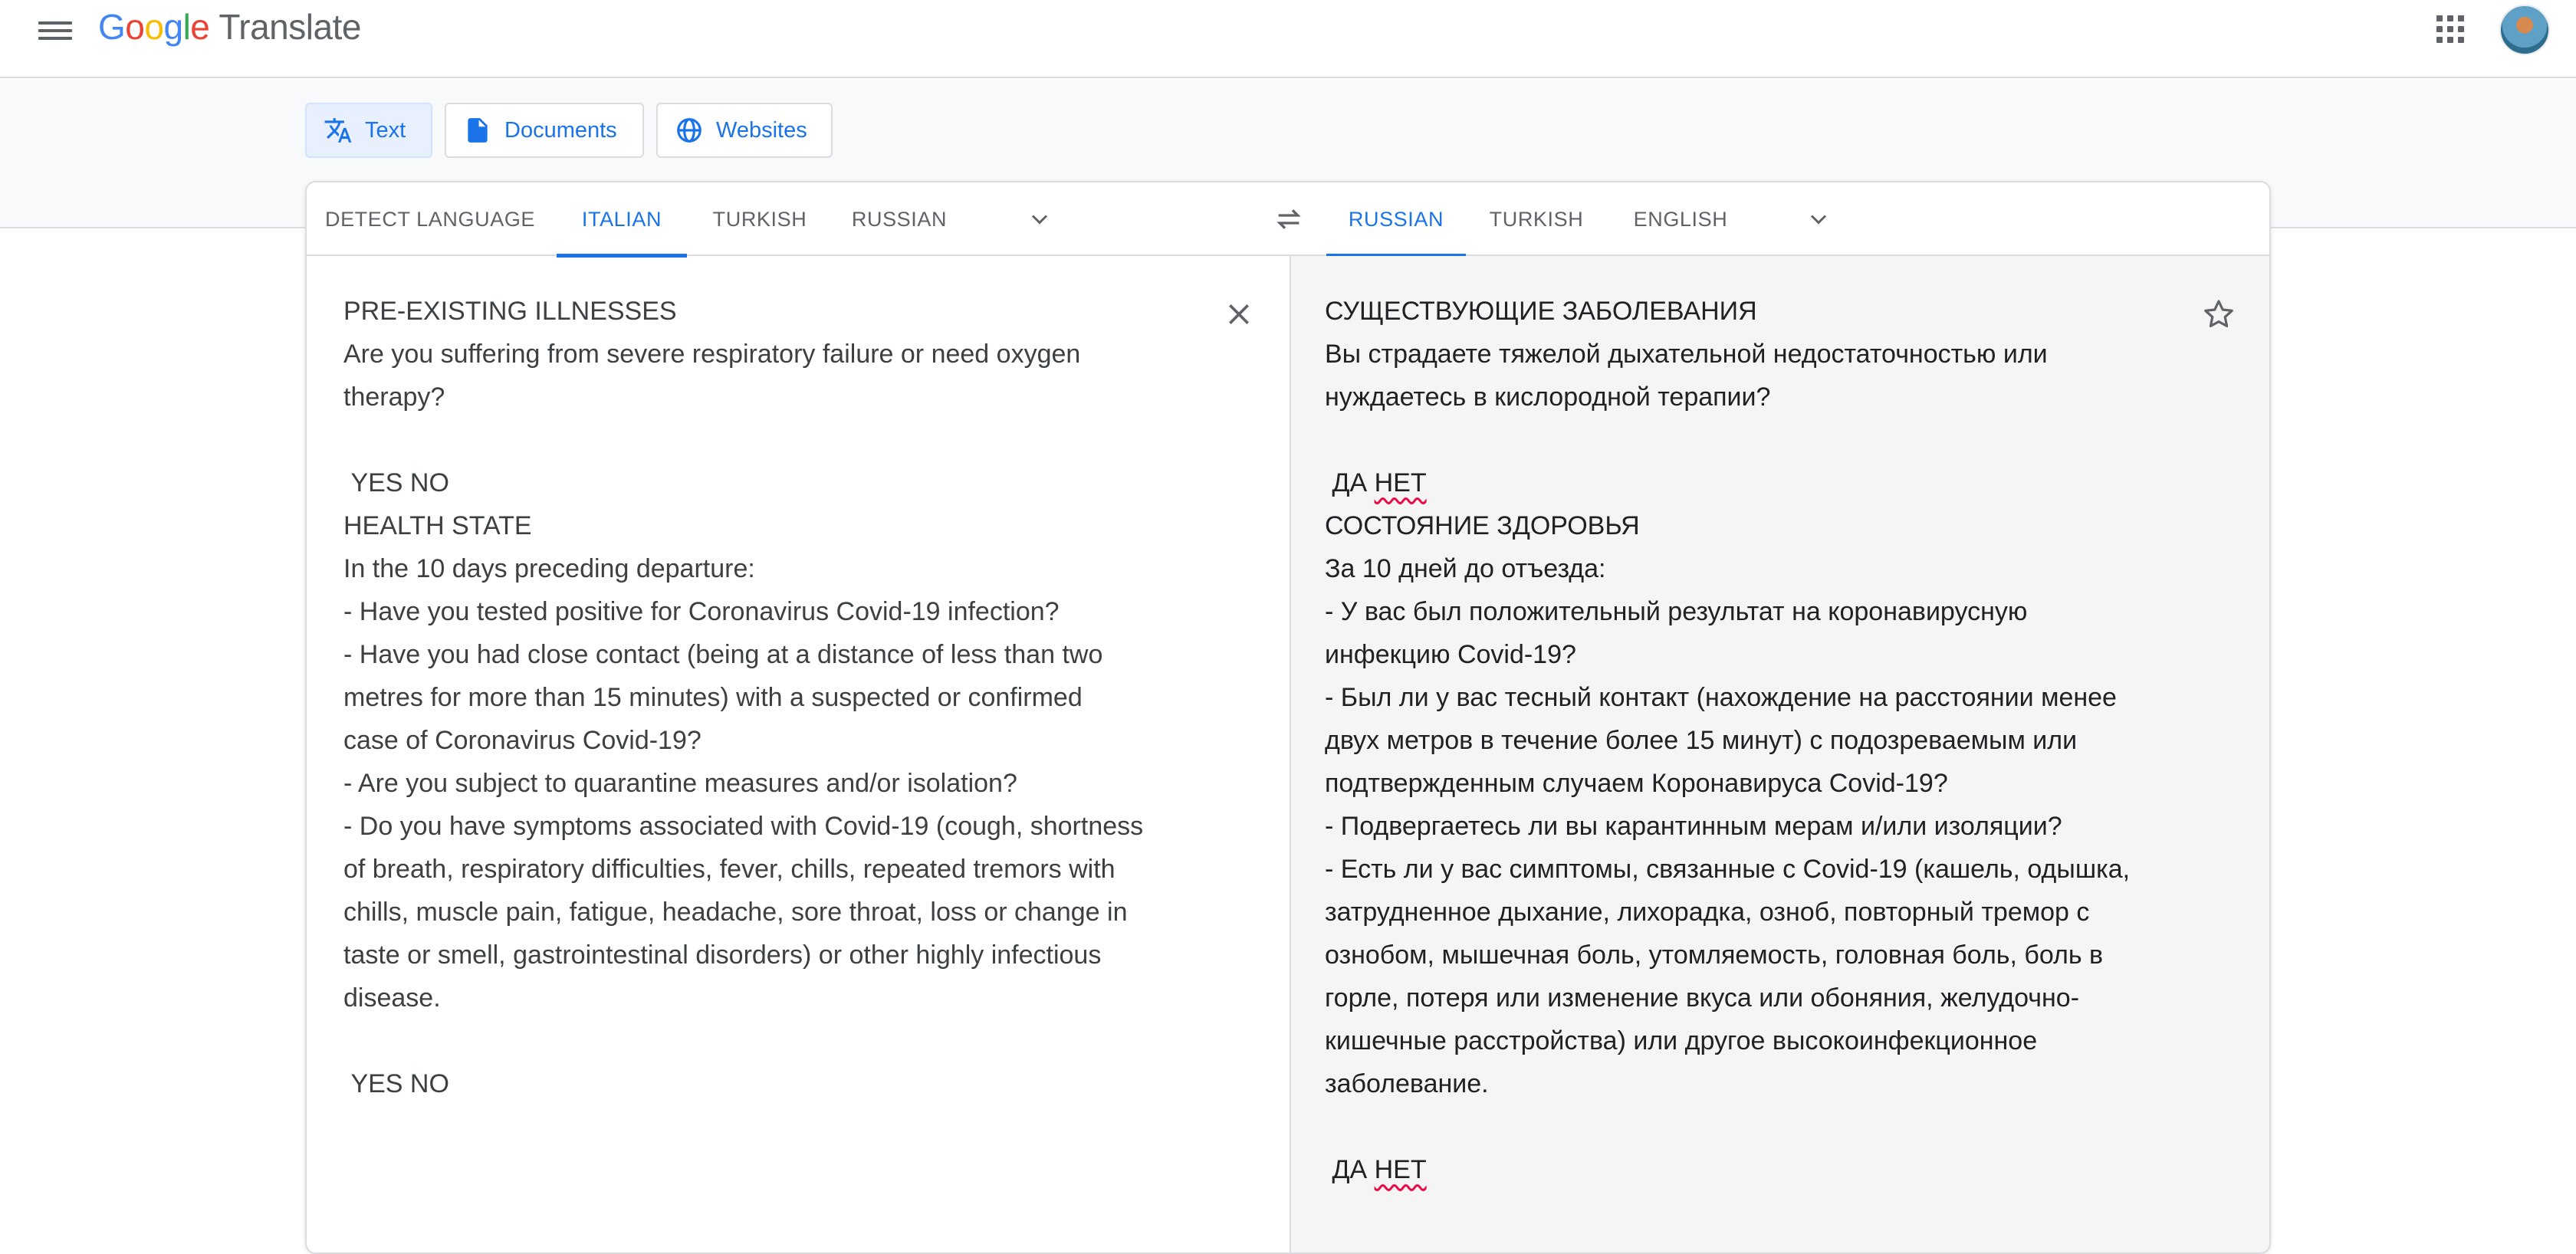 This screenshot has width=2576, height=1254. I want to click on source-lang-turkish: TURKISH, so click(760, 219).